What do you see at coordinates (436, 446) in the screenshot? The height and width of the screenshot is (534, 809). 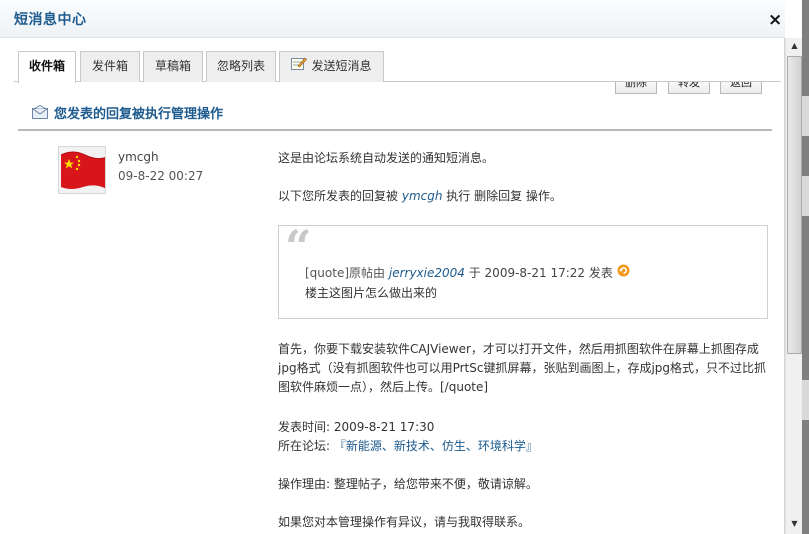 I see `forum-link: 『新能源、新技术、仿生、环境科学』` at bounding box center [436, 446].